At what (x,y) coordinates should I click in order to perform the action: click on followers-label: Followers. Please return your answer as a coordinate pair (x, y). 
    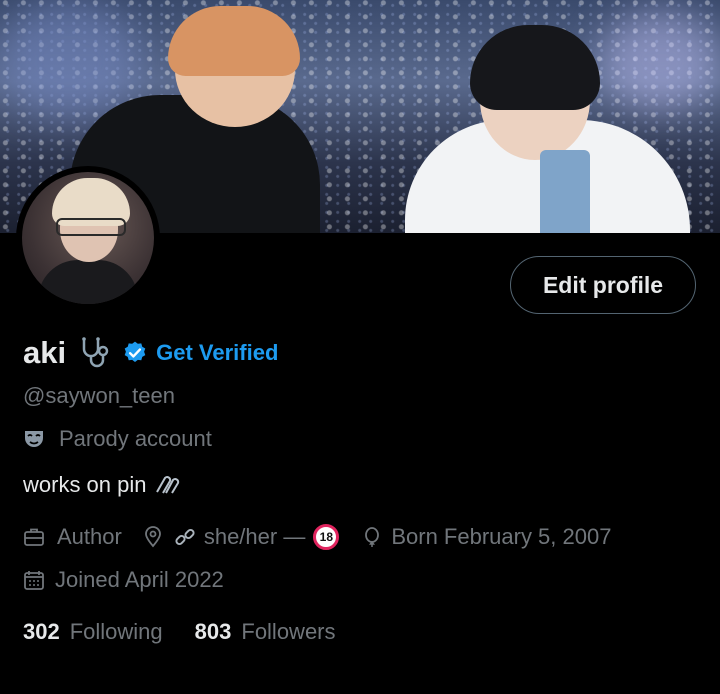
    Looking at the image, I should click on (288, 631).